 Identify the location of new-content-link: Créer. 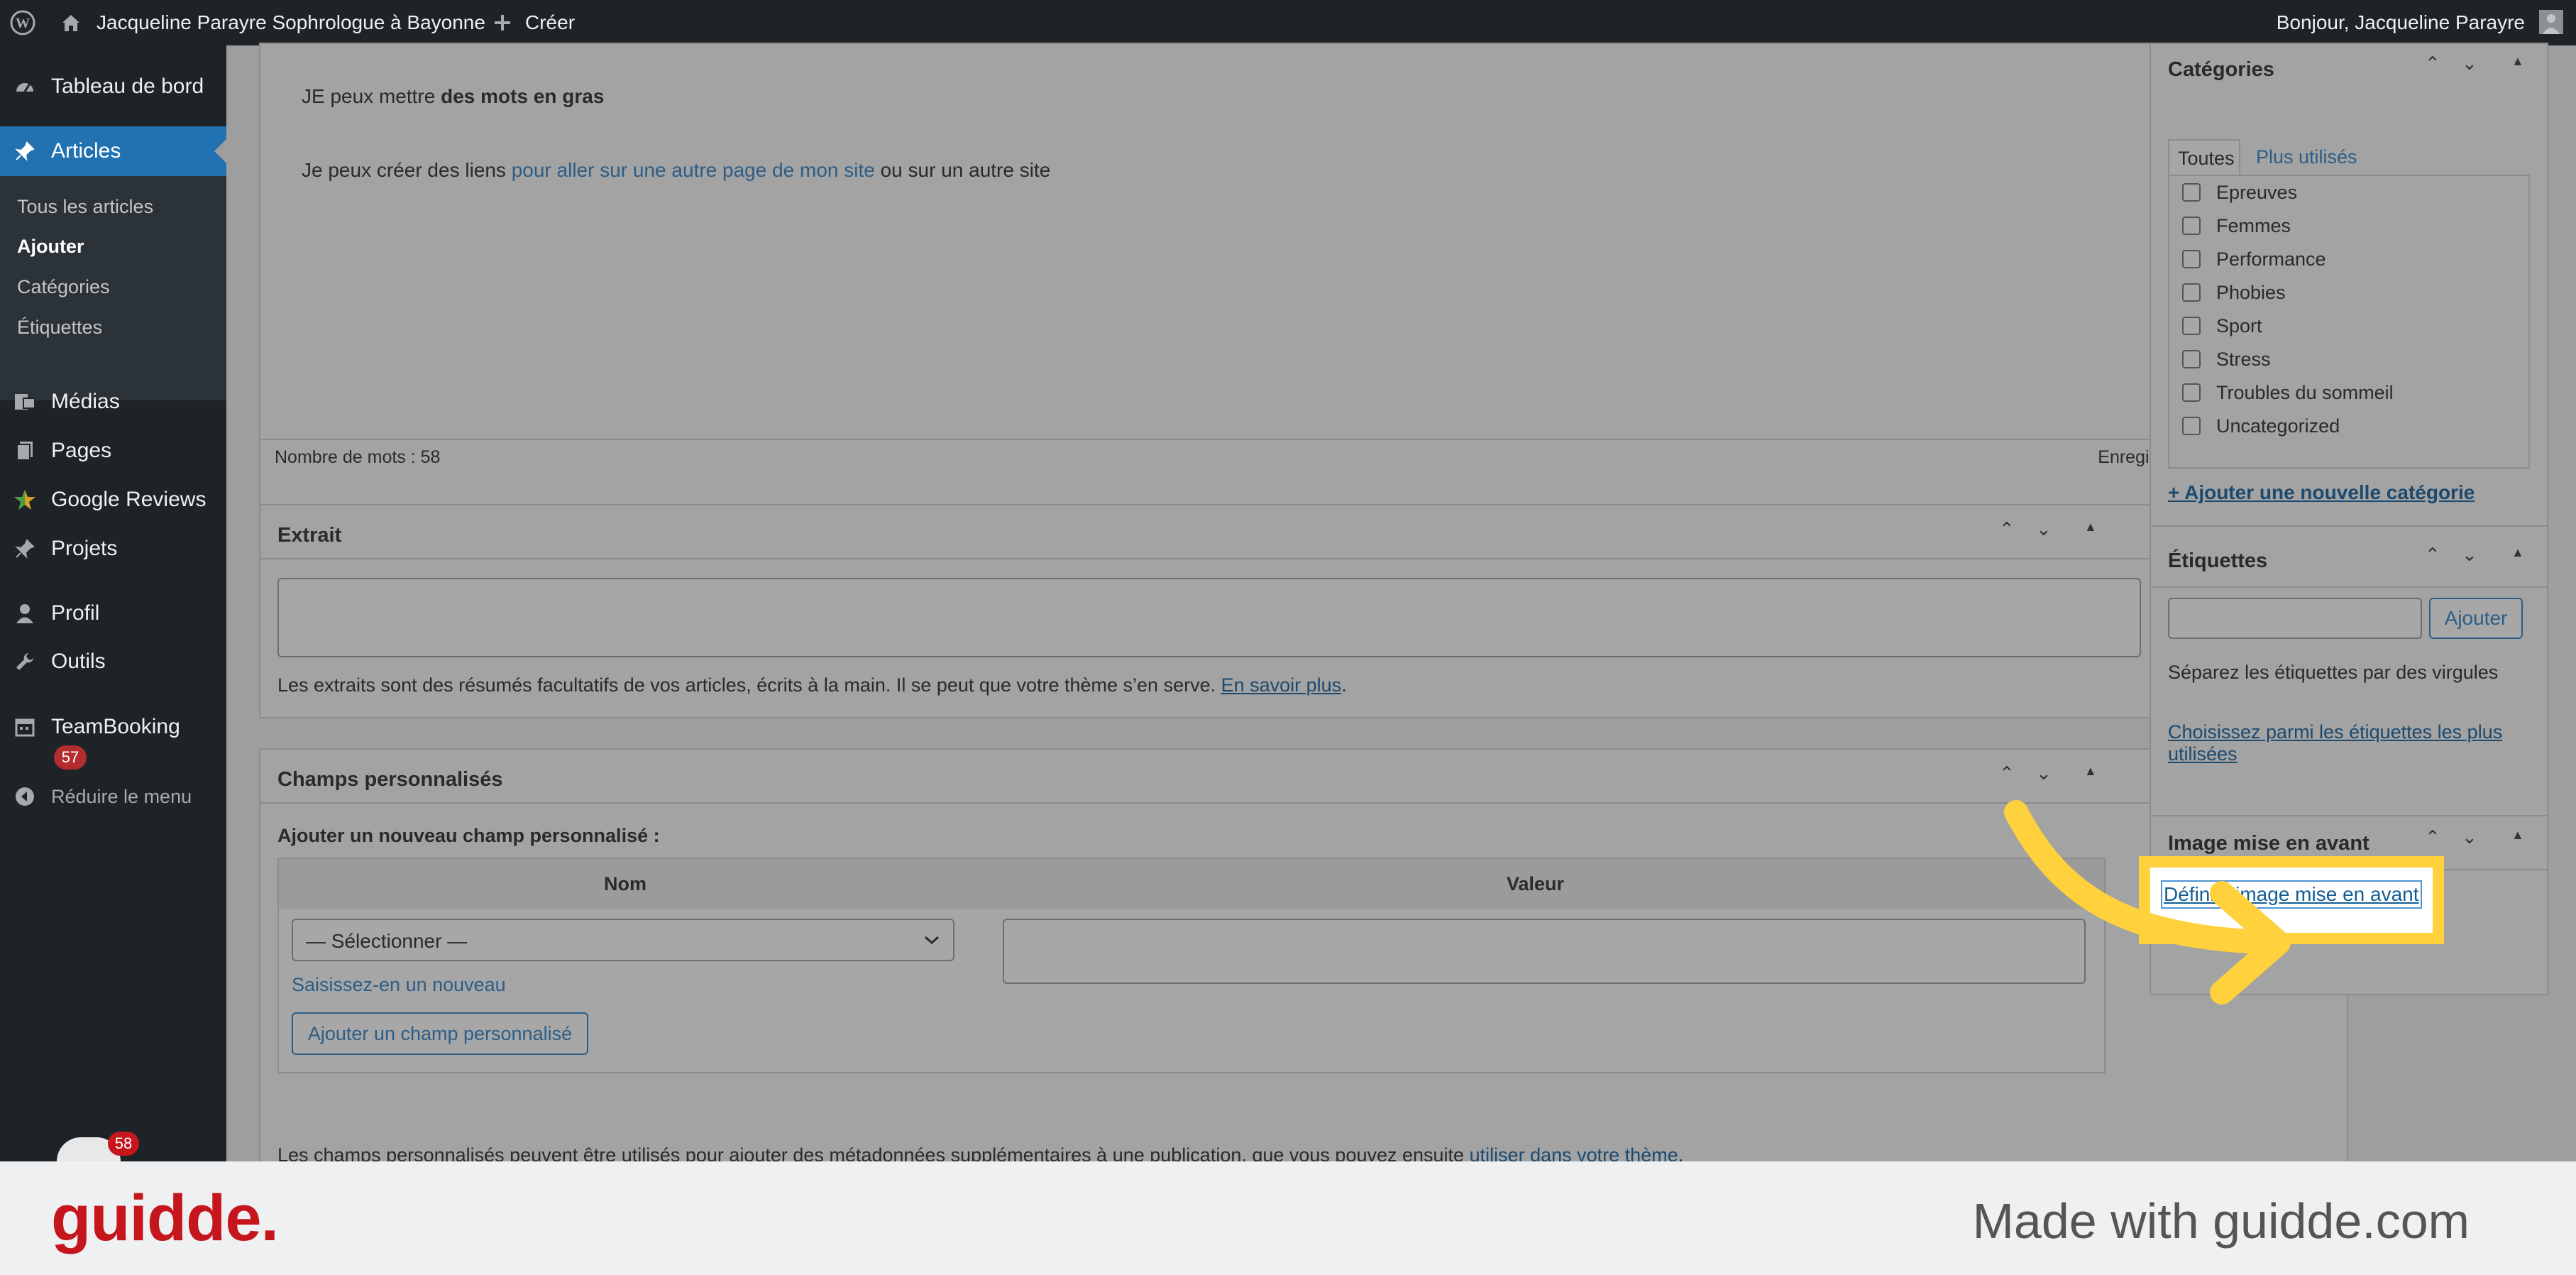
(550, 23).